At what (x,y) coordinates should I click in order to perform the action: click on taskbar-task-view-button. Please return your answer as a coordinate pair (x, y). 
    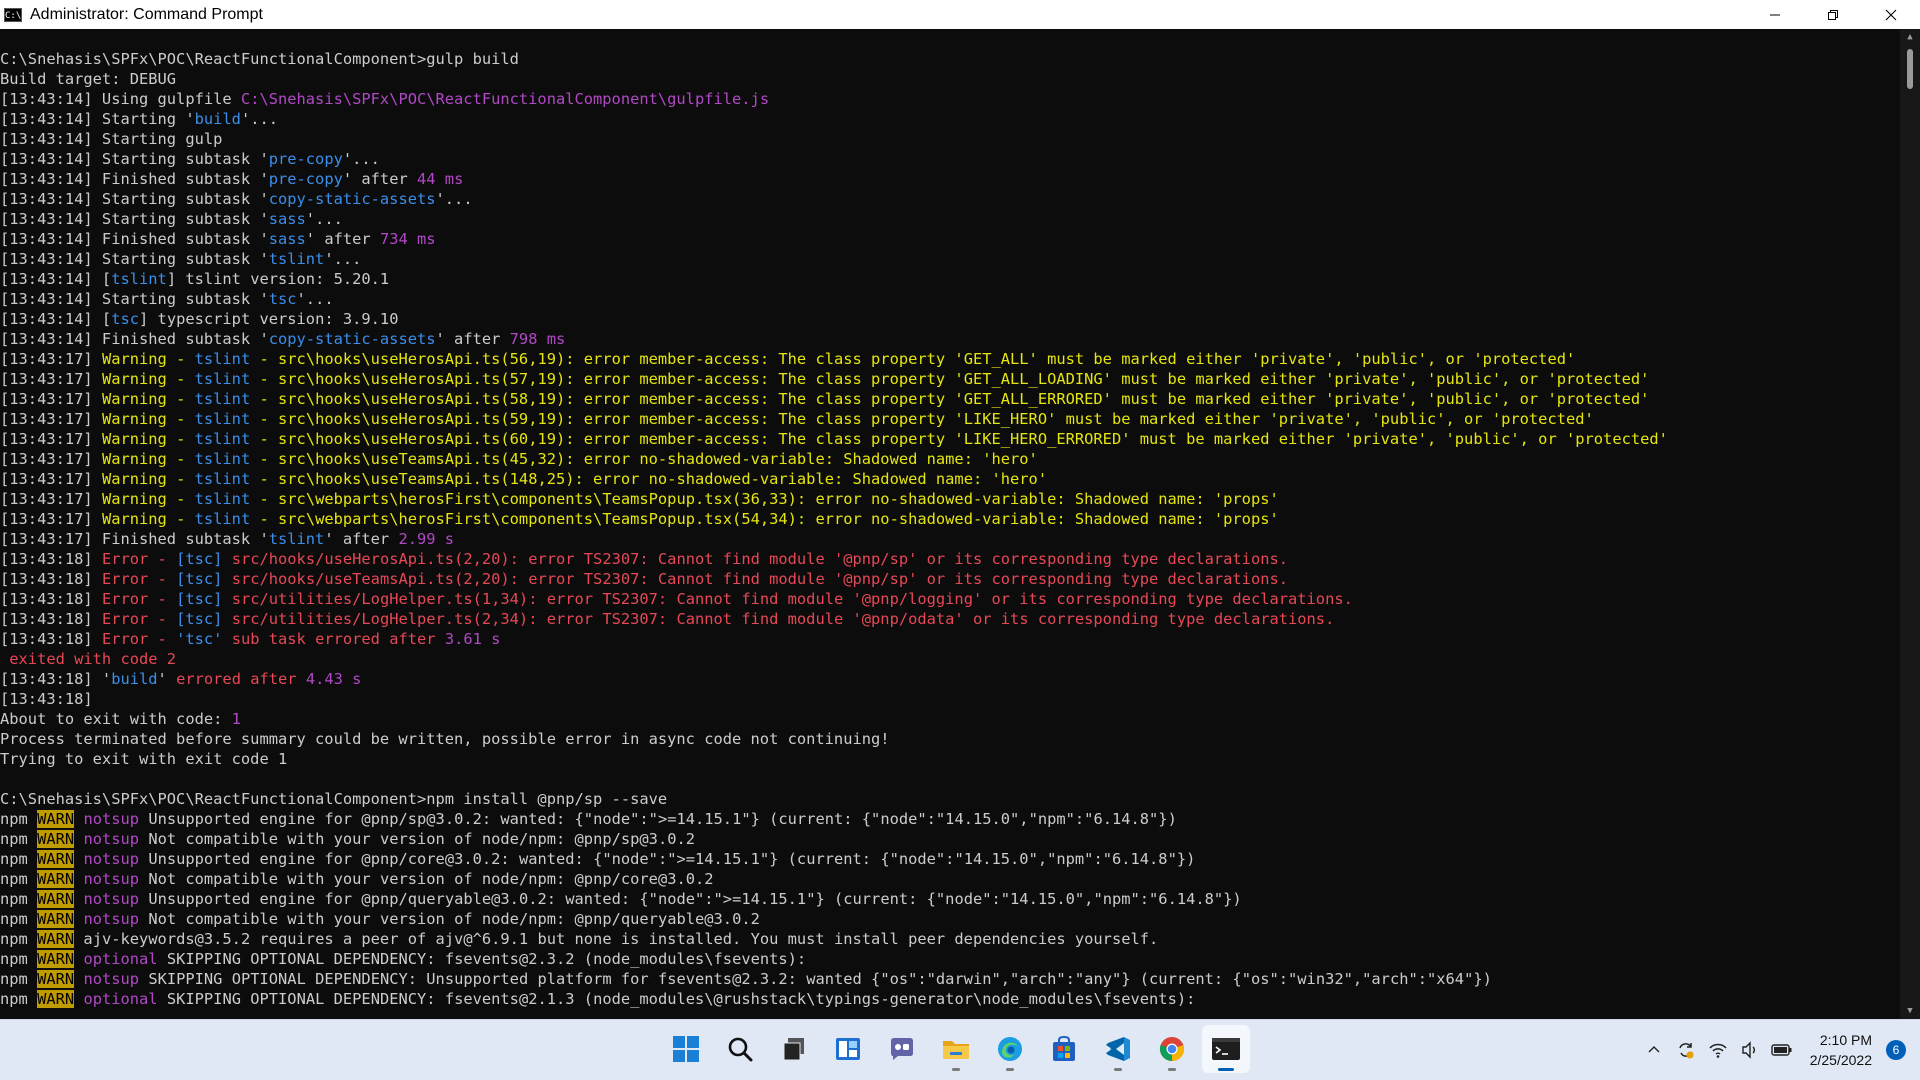
    Looking at the image, I should click on (794, 1049).